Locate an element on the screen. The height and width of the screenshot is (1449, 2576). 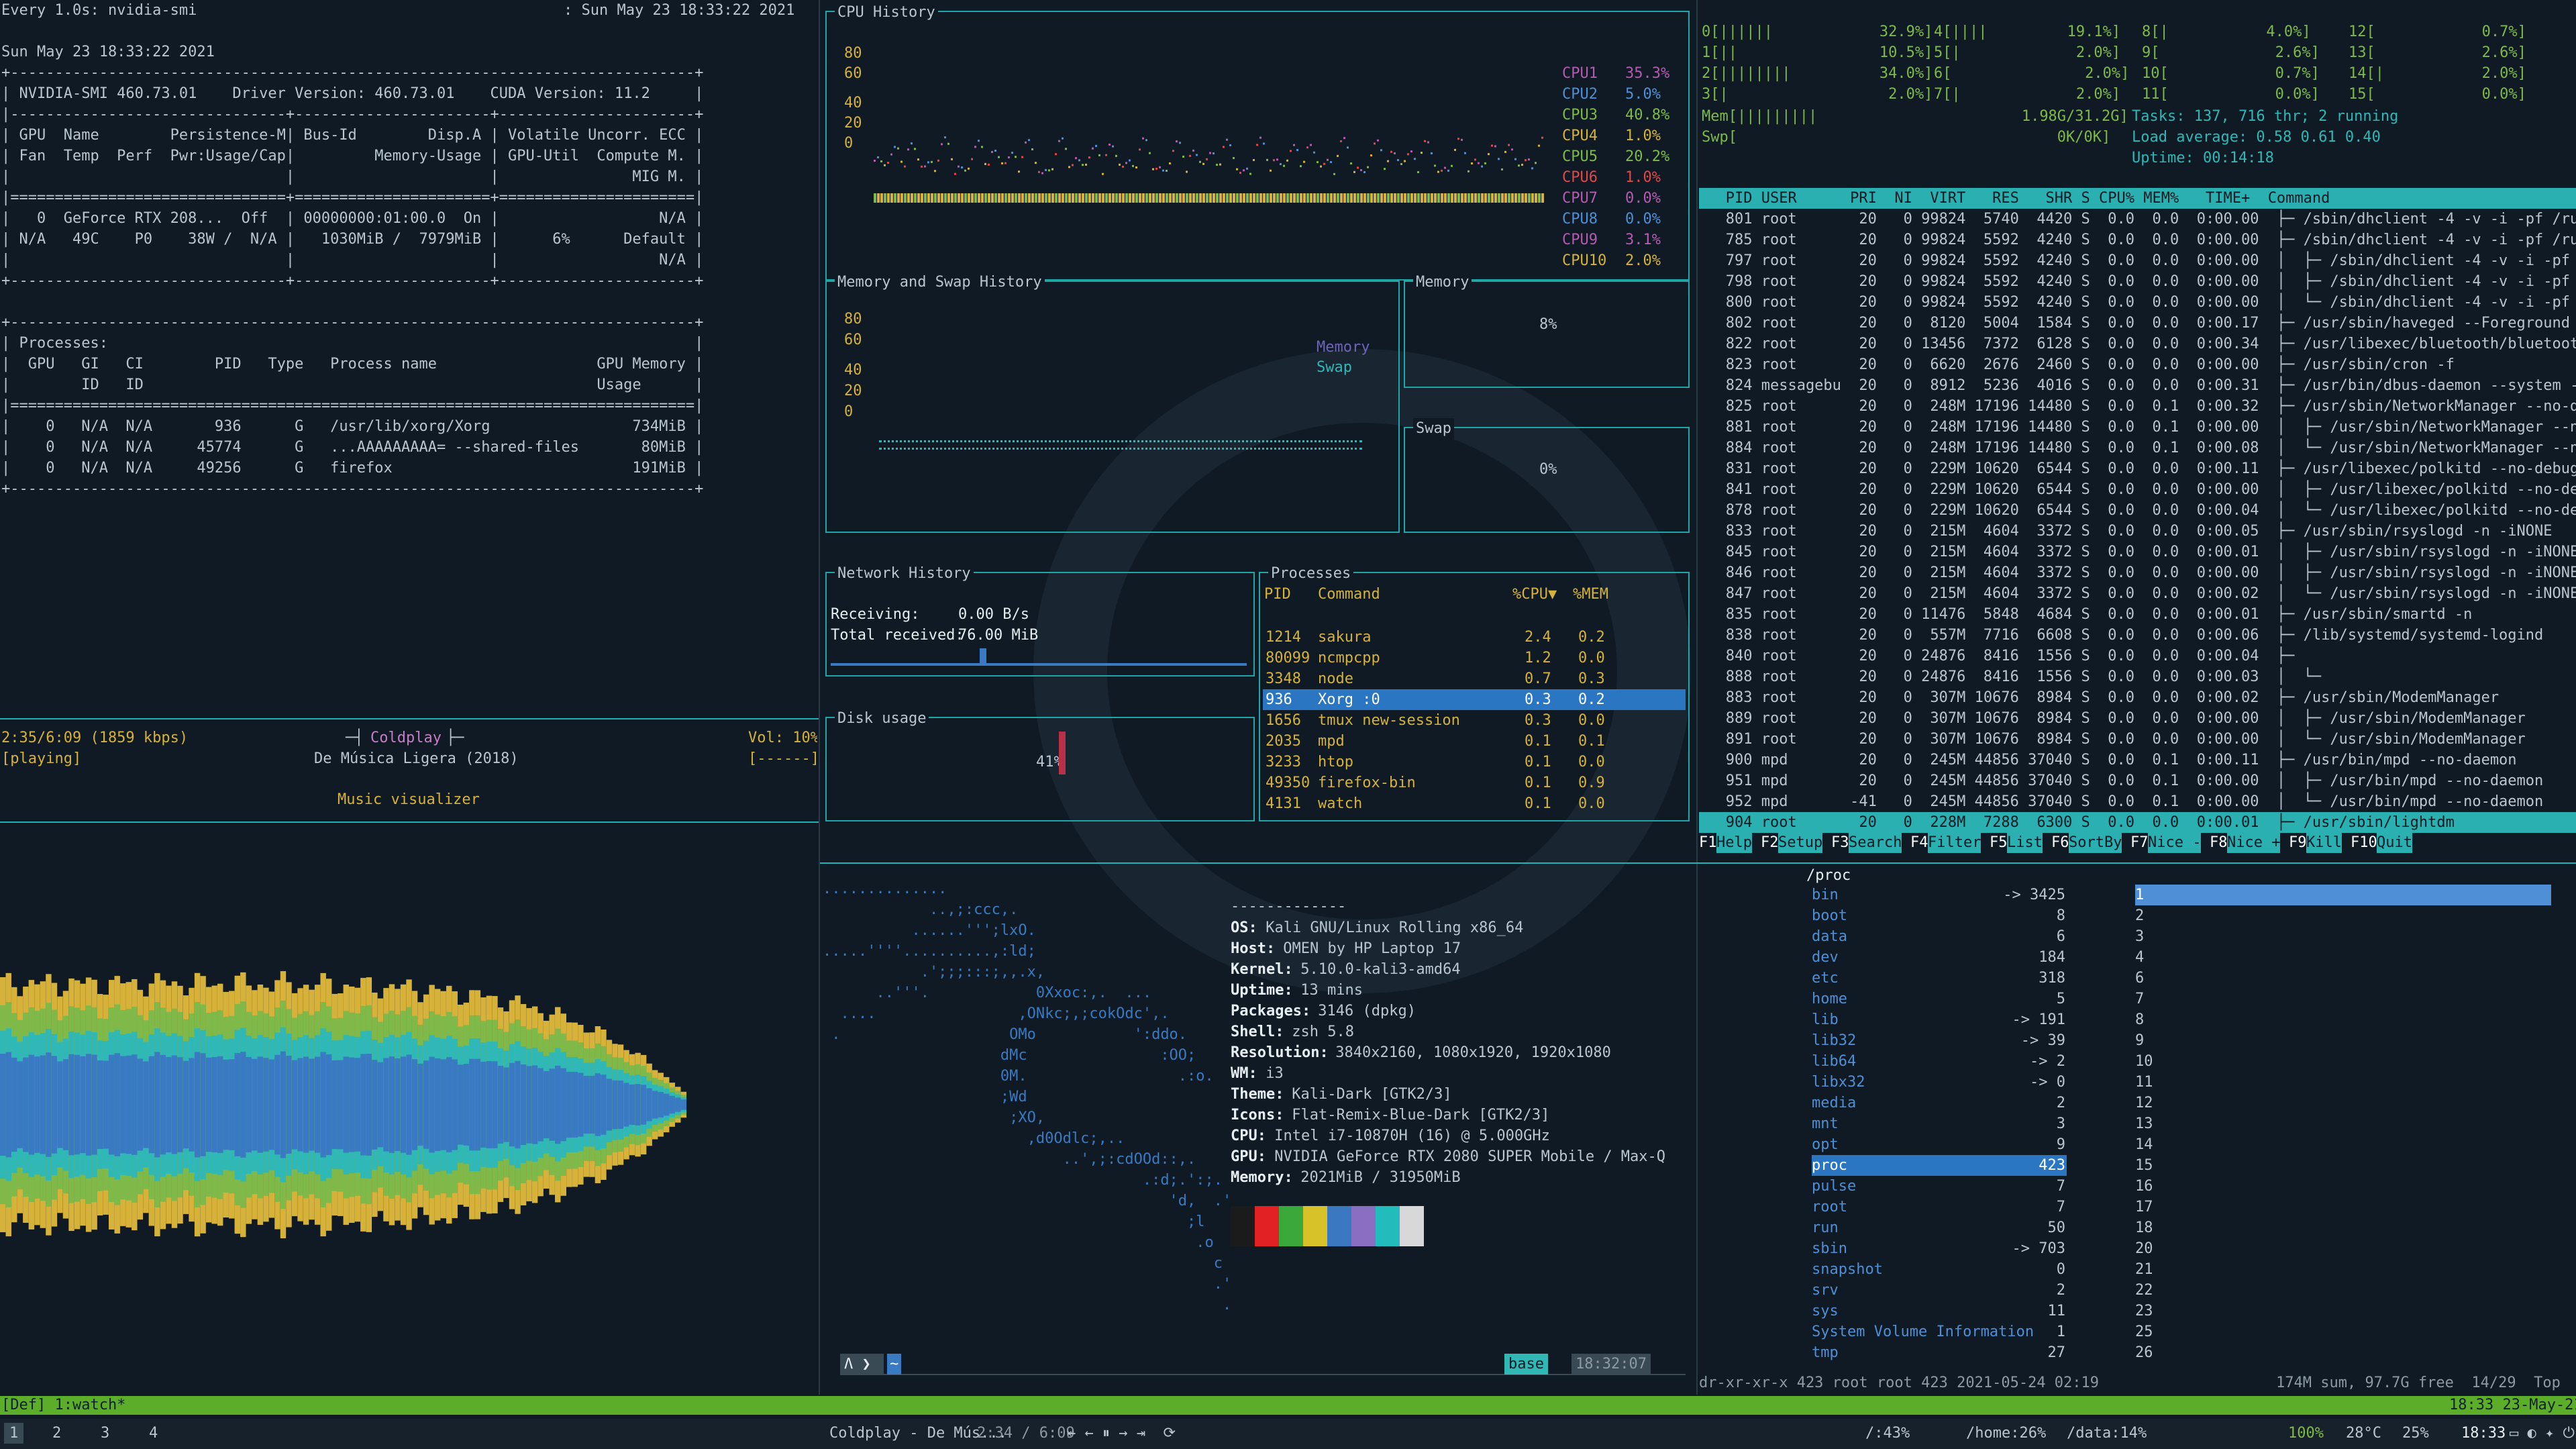
htop-fkey: F6 is located at coordinates (2060, 842).